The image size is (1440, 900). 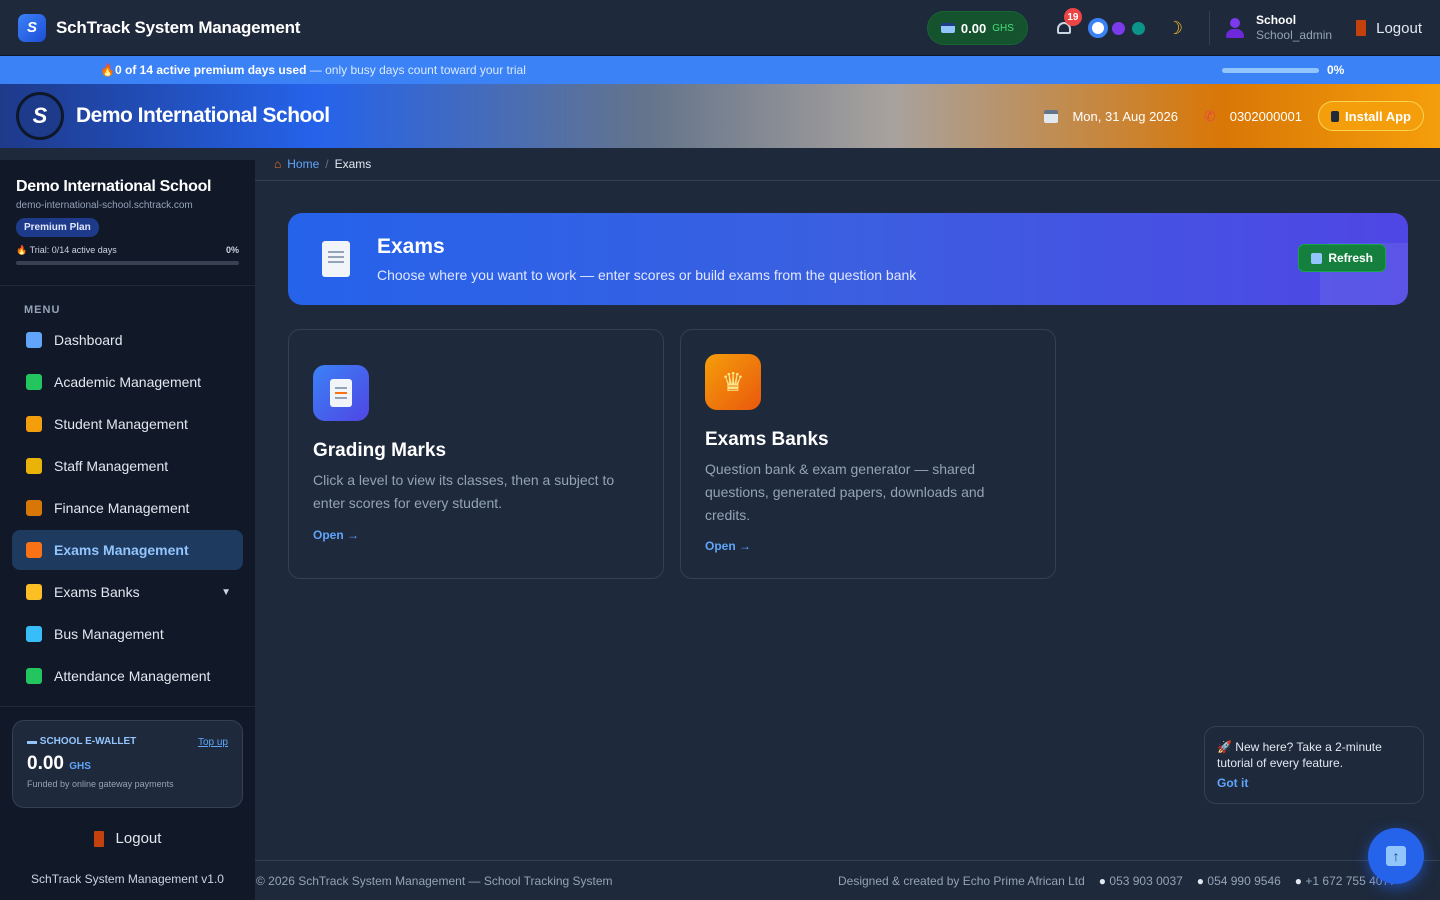 What do you see at coordinates (416, 70) in the screenshot?
I see `trial-note: — only busy days count toward your trial` at bounding box center [416, 70].